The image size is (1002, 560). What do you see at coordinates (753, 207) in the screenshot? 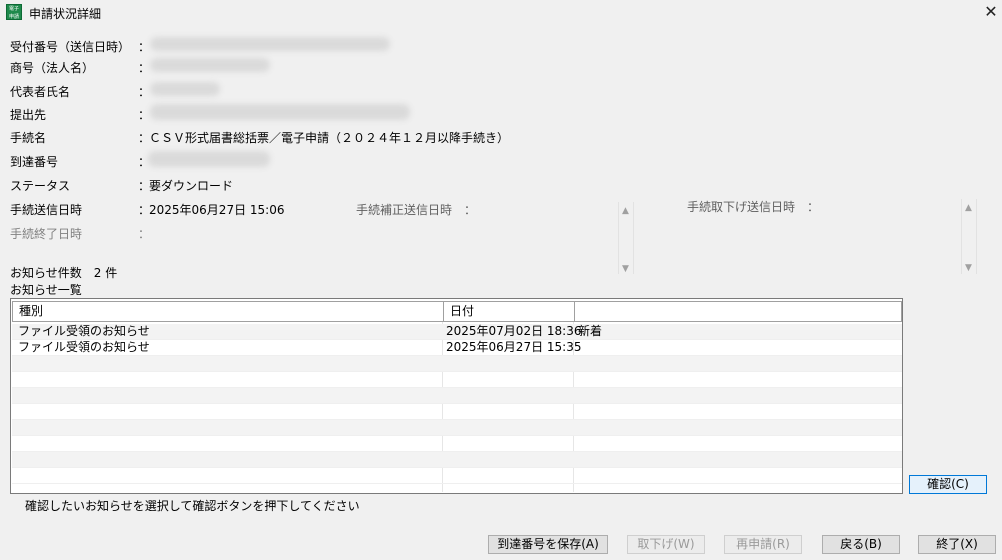
I see `withdraw-sent-label: 手続取下げ送信日時 ：` at bounding box center [753, 207].